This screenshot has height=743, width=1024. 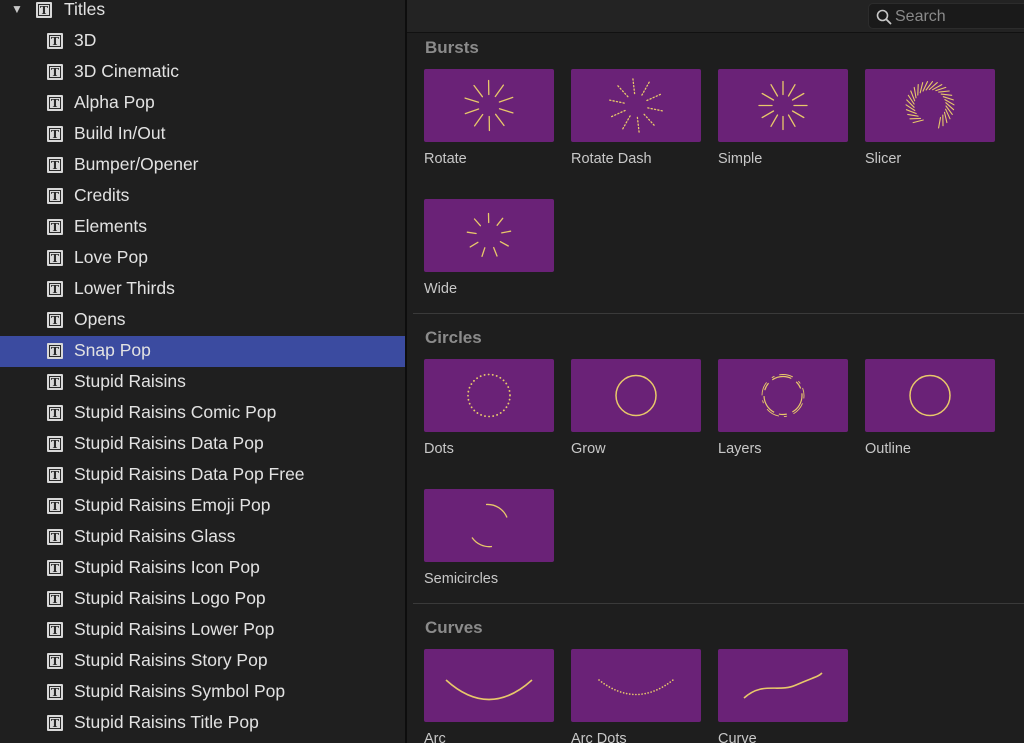 I want to click on thumbnail-bursts-slicer, so click(x=930, y=105).